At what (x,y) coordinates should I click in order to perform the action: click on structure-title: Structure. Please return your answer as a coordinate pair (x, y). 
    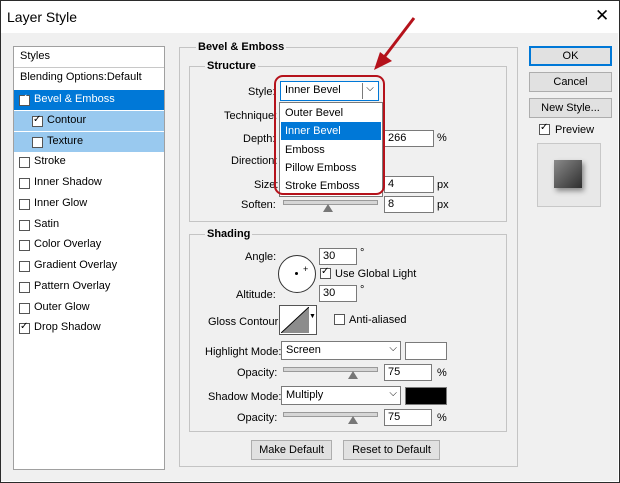
    Looking at the image, I should click on (231, 66).